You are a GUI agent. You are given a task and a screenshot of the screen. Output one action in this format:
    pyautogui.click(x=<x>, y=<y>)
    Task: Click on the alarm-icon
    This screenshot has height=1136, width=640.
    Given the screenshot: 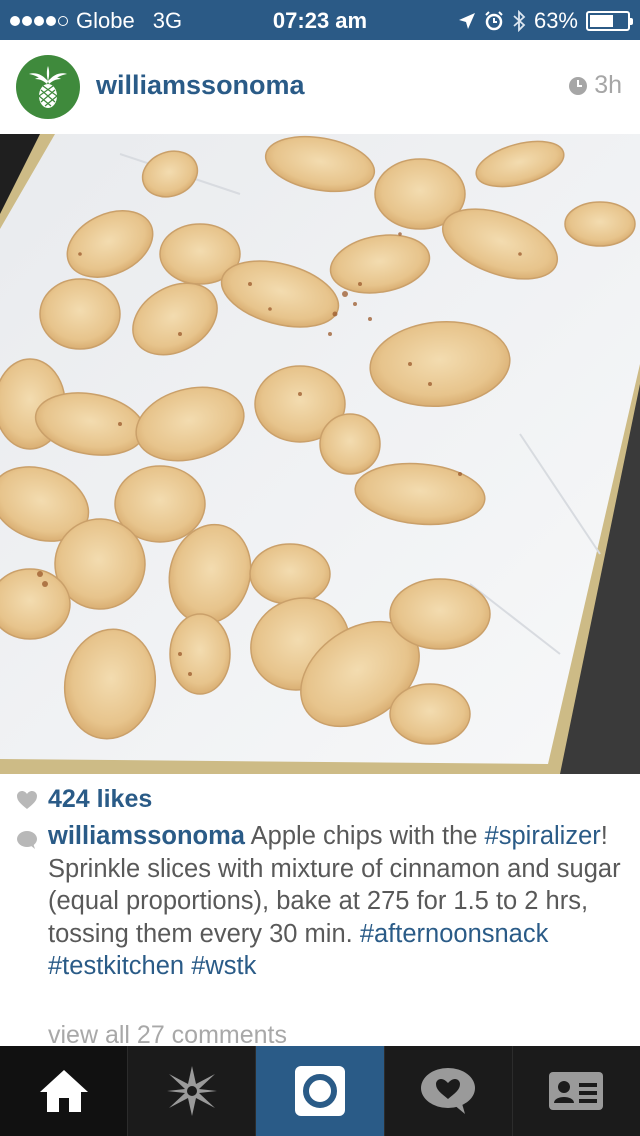 What is the action you would take?
    pyautogui.click(x=494, y=21)
    